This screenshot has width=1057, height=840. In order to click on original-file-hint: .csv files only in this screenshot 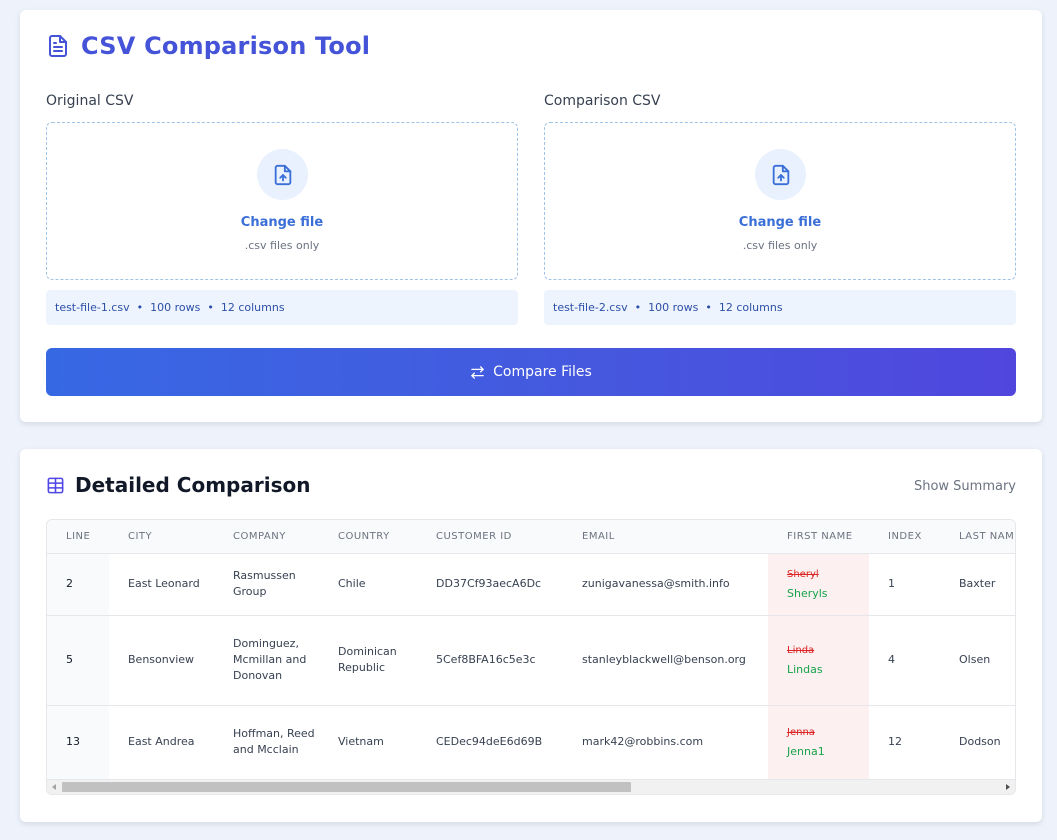, I will do `click(282, 245)`.